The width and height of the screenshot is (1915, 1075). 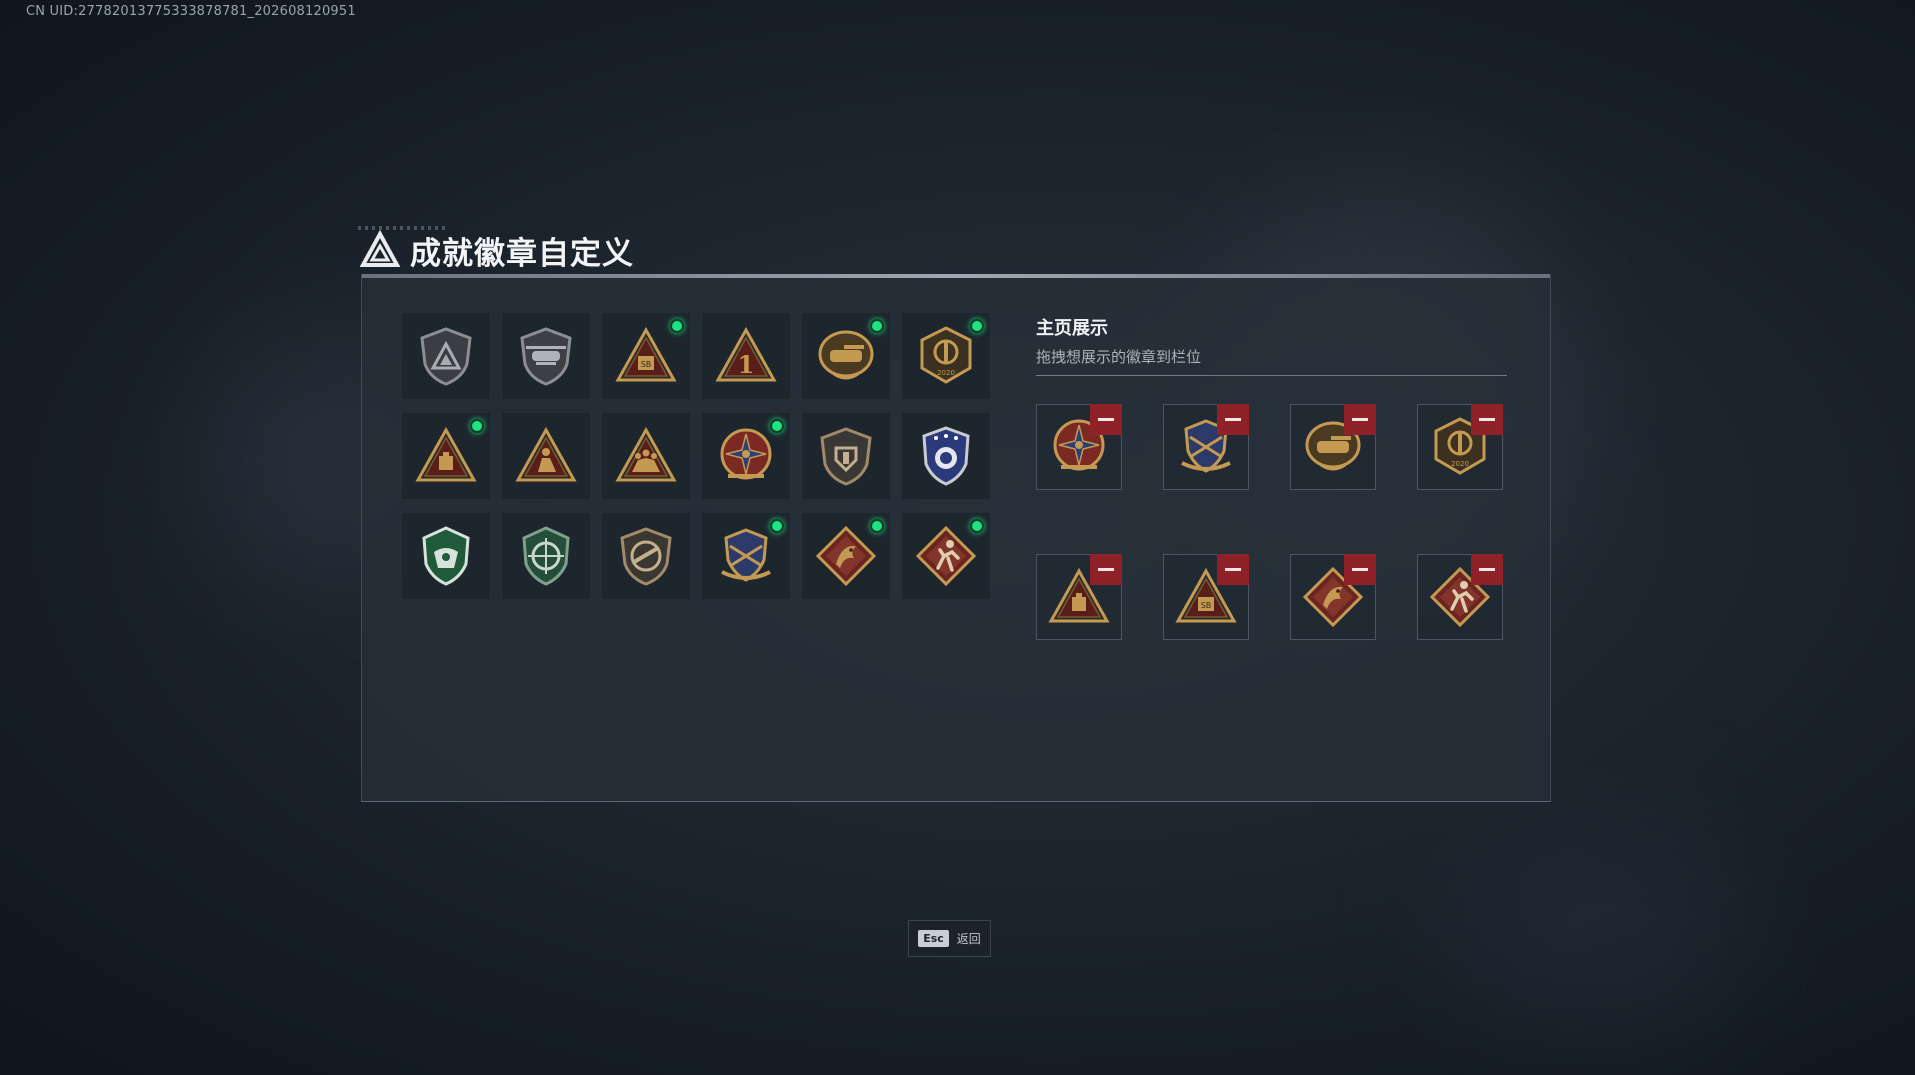 What do you see at coordinates (1460, 447) in the screenshot?
I see `showcase-slot: 2020` at bounding box center [1460, 447].